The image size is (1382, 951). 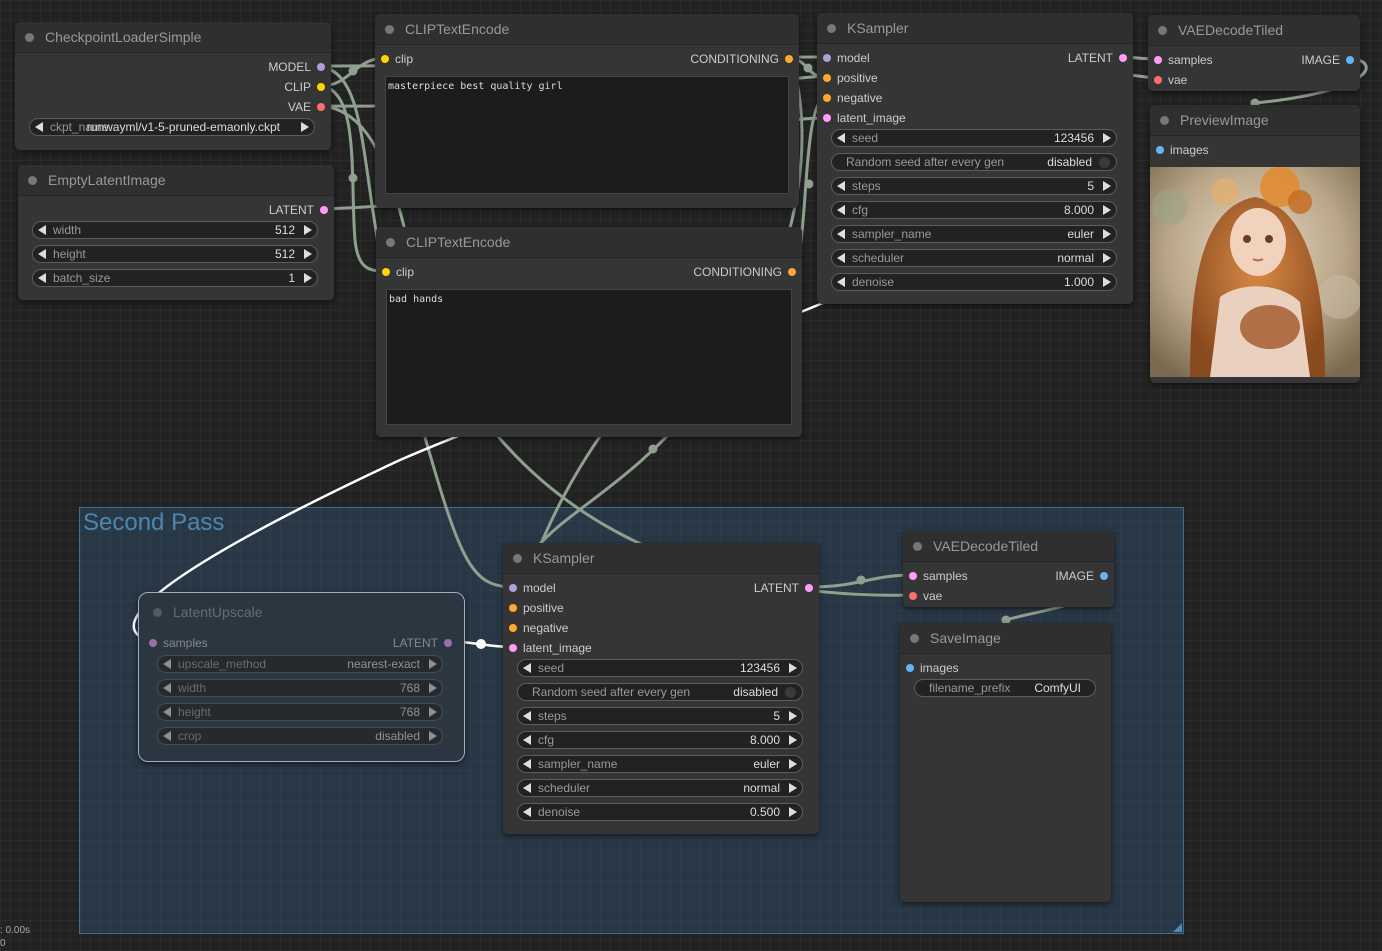 What do you see at coordinates (1327, 60) in the screenshot?
I see `output-image: IMAGE` at bounding box center [1327, 60].